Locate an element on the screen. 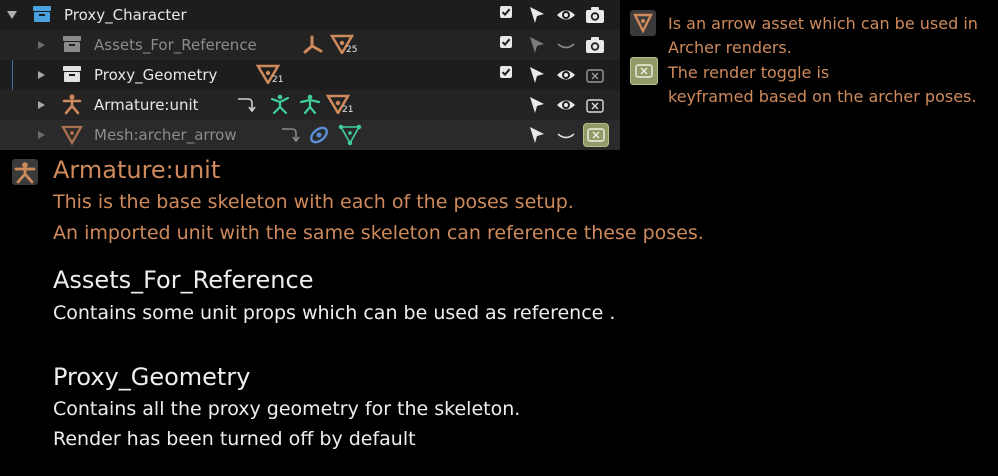 This screenshot has height=476, width=998. outliner-row-proxy-geometry: Proxy_Geometry 21 is located at coordinates (310, 75).